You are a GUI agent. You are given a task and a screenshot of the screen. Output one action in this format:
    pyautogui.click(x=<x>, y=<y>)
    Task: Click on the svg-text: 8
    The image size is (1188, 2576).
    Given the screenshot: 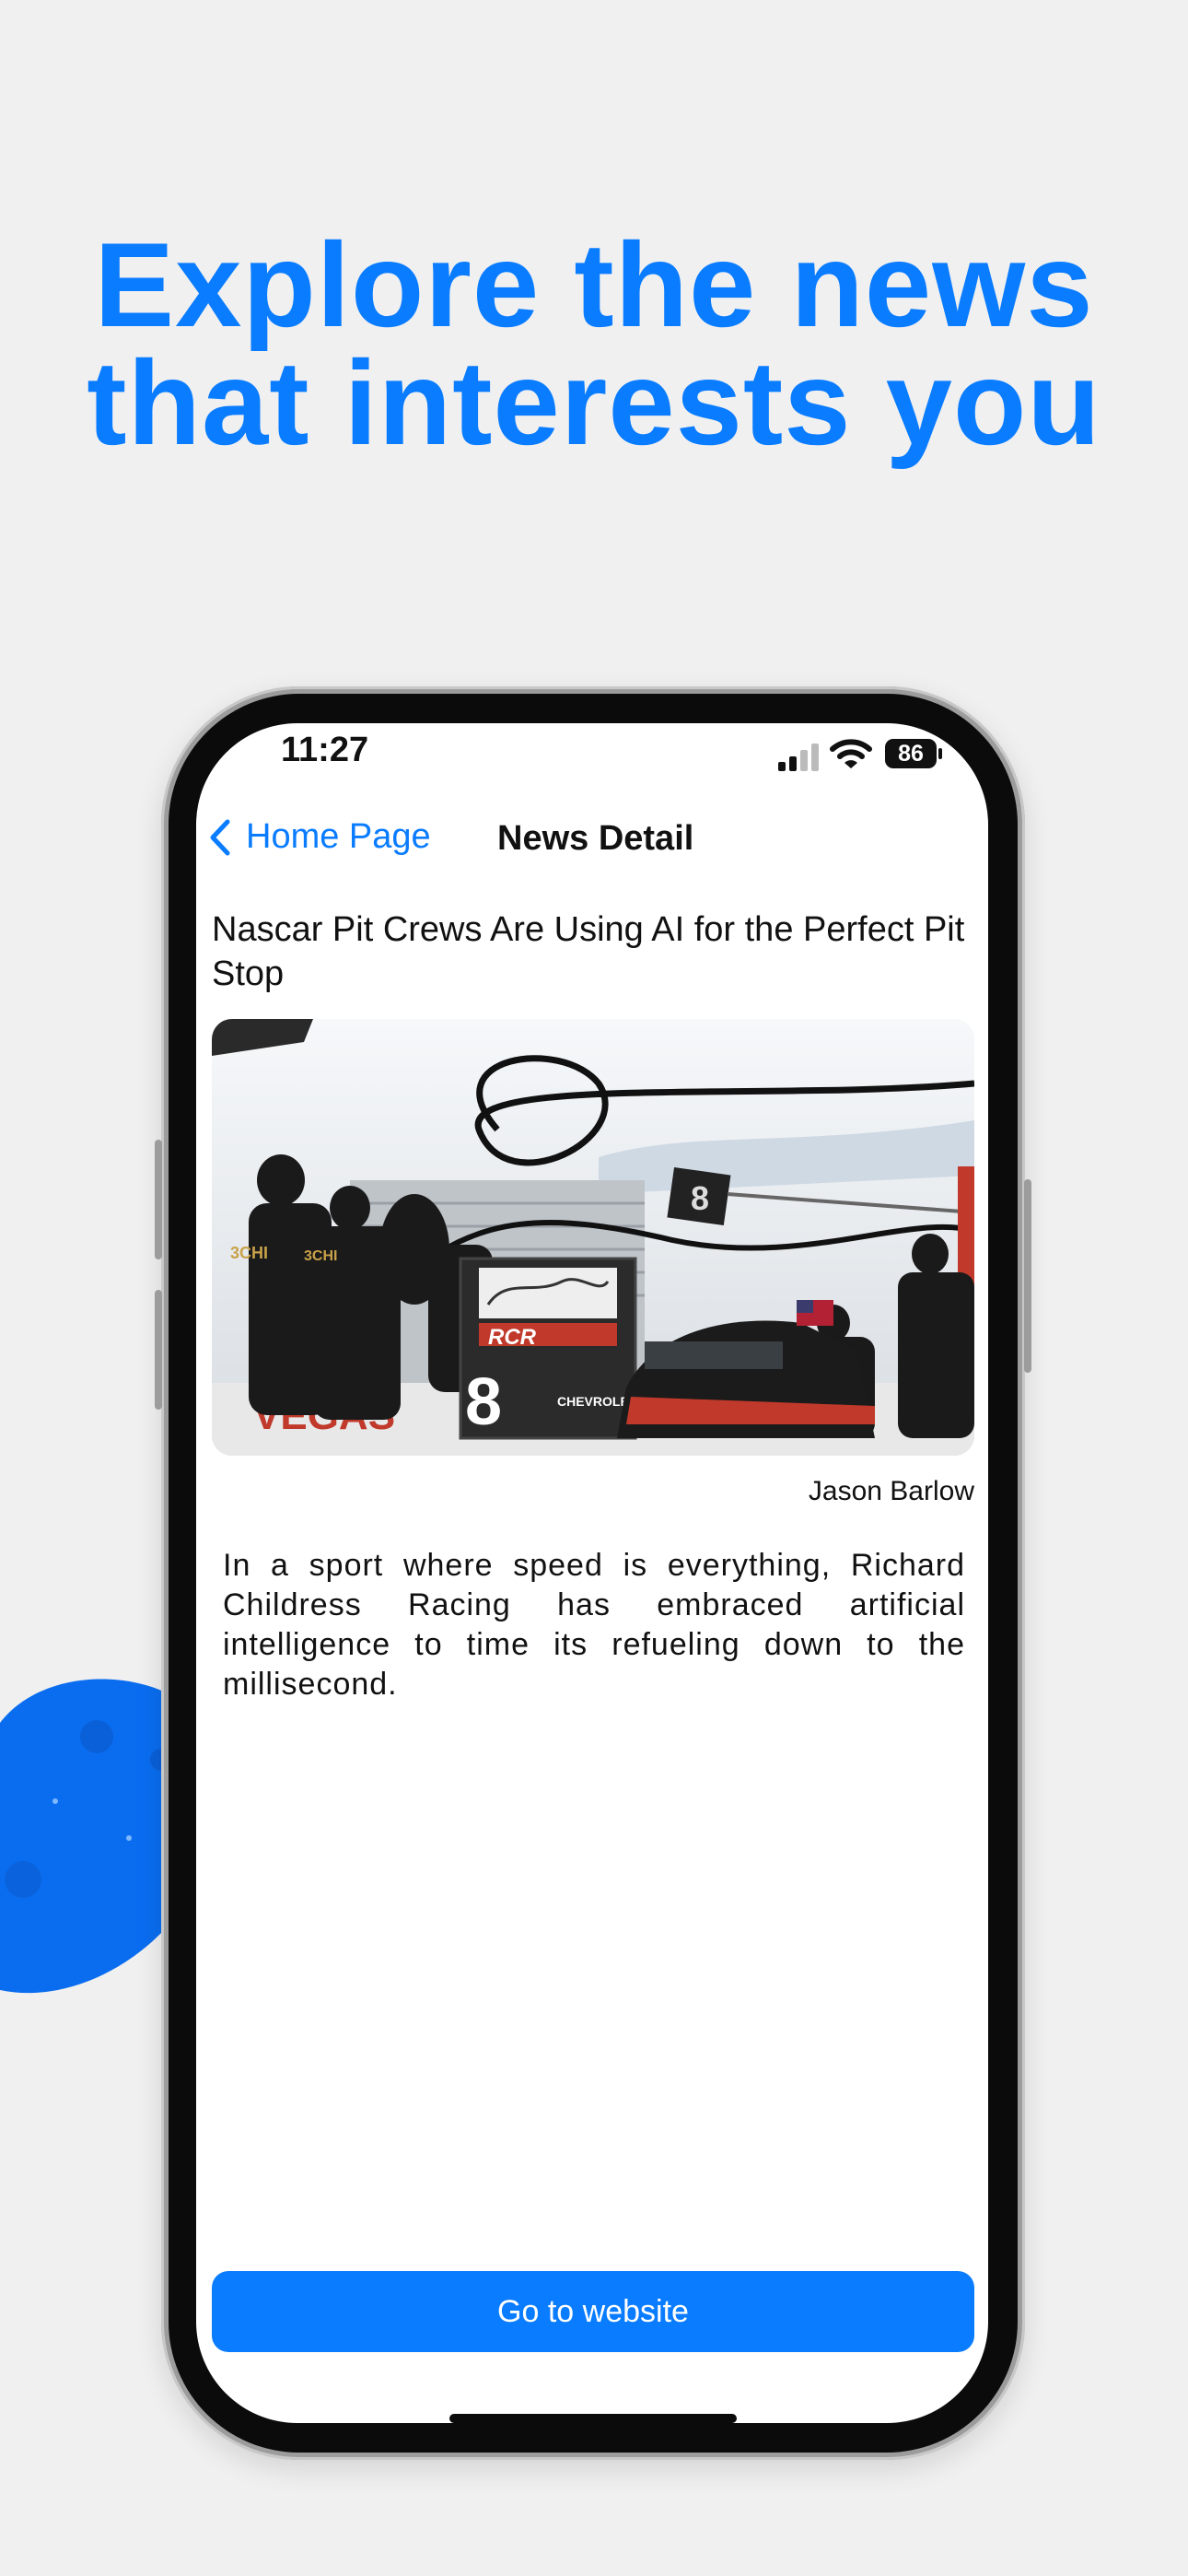 What is the action you would take?
    pyautogui.click(x=700, y=1198)
    